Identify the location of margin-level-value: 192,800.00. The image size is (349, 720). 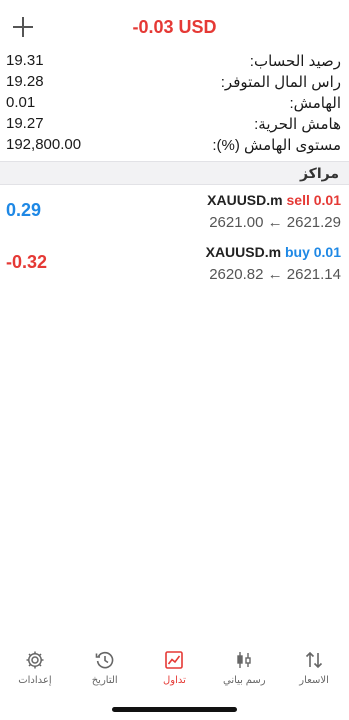
(44, 144).